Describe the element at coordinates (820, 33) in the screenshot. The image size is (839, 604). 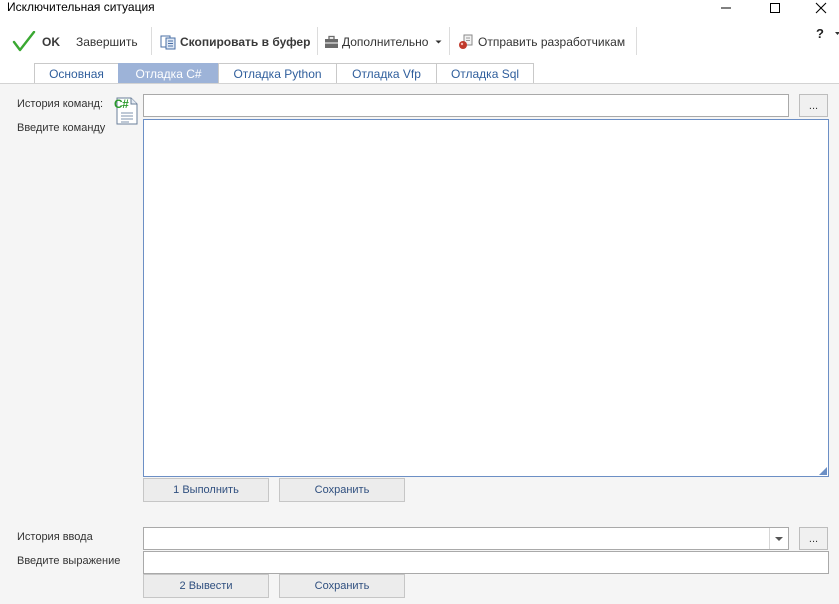
I see `help-label: ?` at that location.